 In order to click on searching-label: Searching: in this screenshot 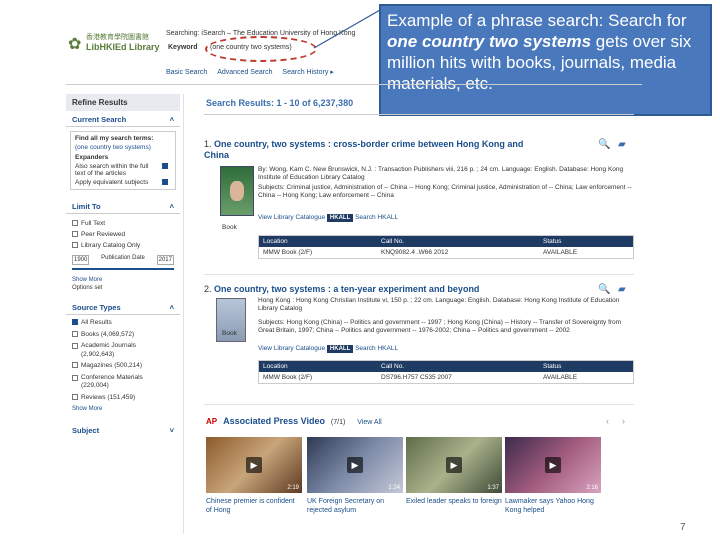, I will do `click(183, 33)`.